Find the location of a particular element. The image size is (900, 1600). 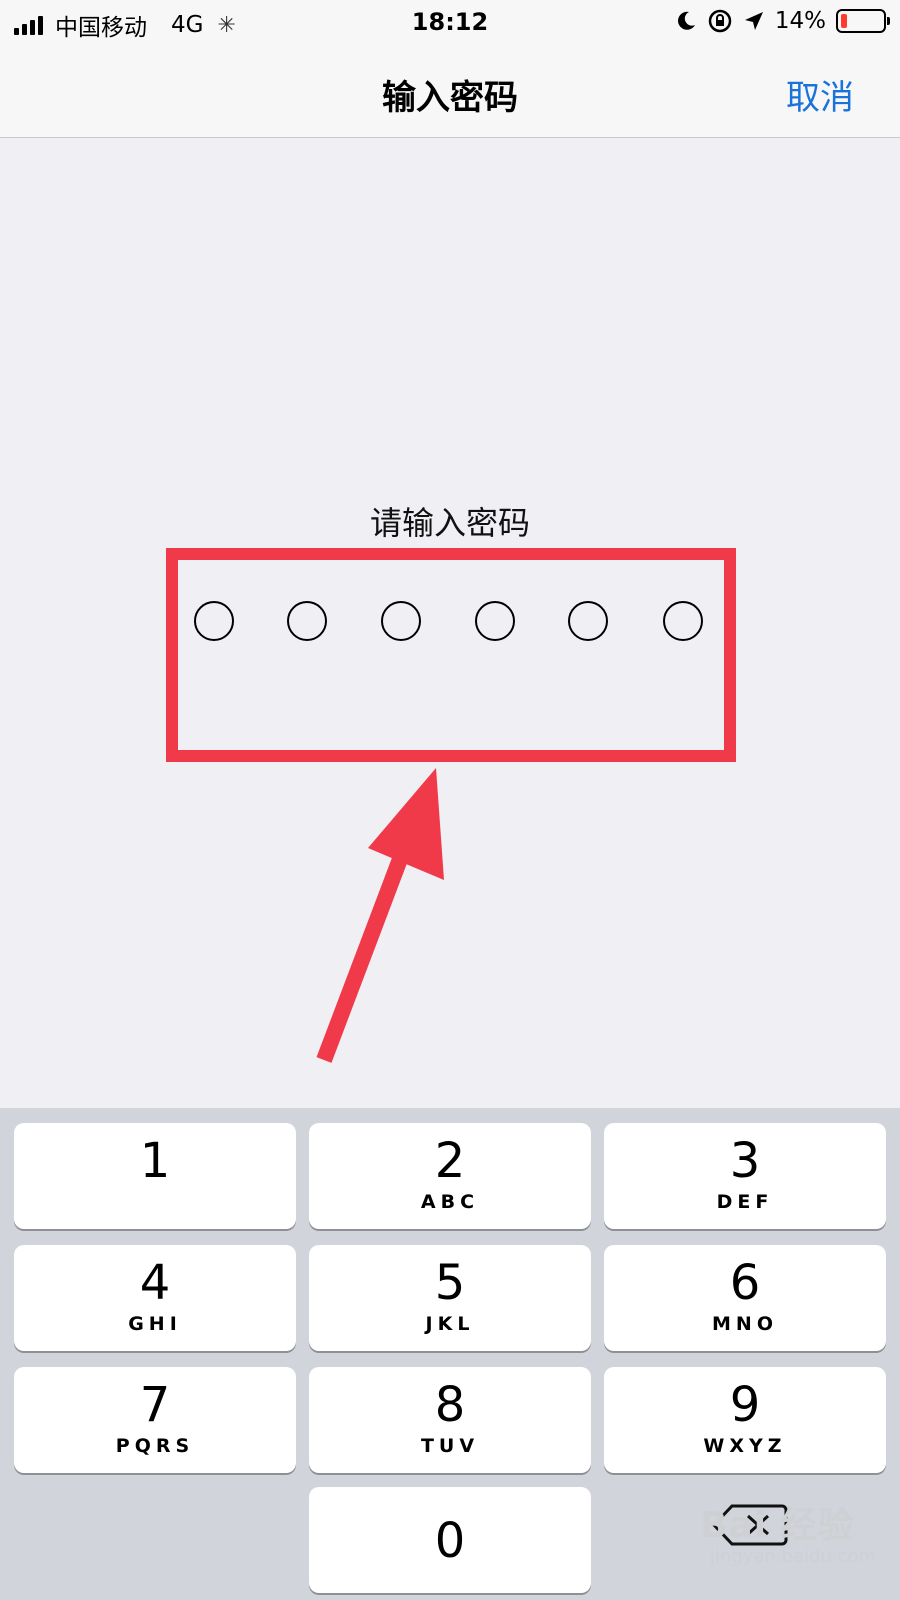

key-9: 9 WXYZ is located at coordinates (745, 1420).